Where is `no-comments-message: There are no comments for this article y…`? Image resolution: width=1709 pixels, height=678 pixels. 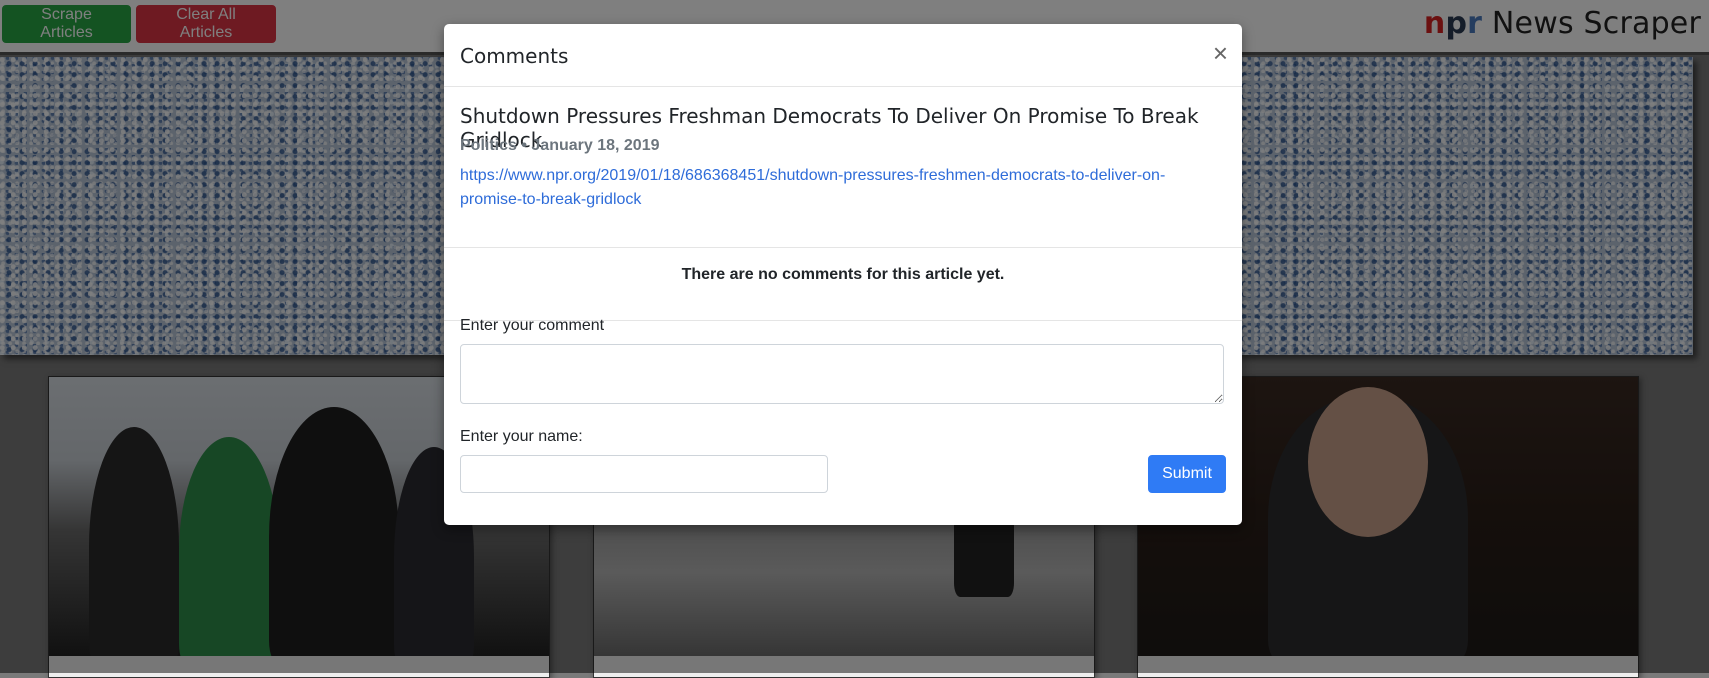
no-comments-message: There are no comments for this article y… is located at coordinates (843, 274).